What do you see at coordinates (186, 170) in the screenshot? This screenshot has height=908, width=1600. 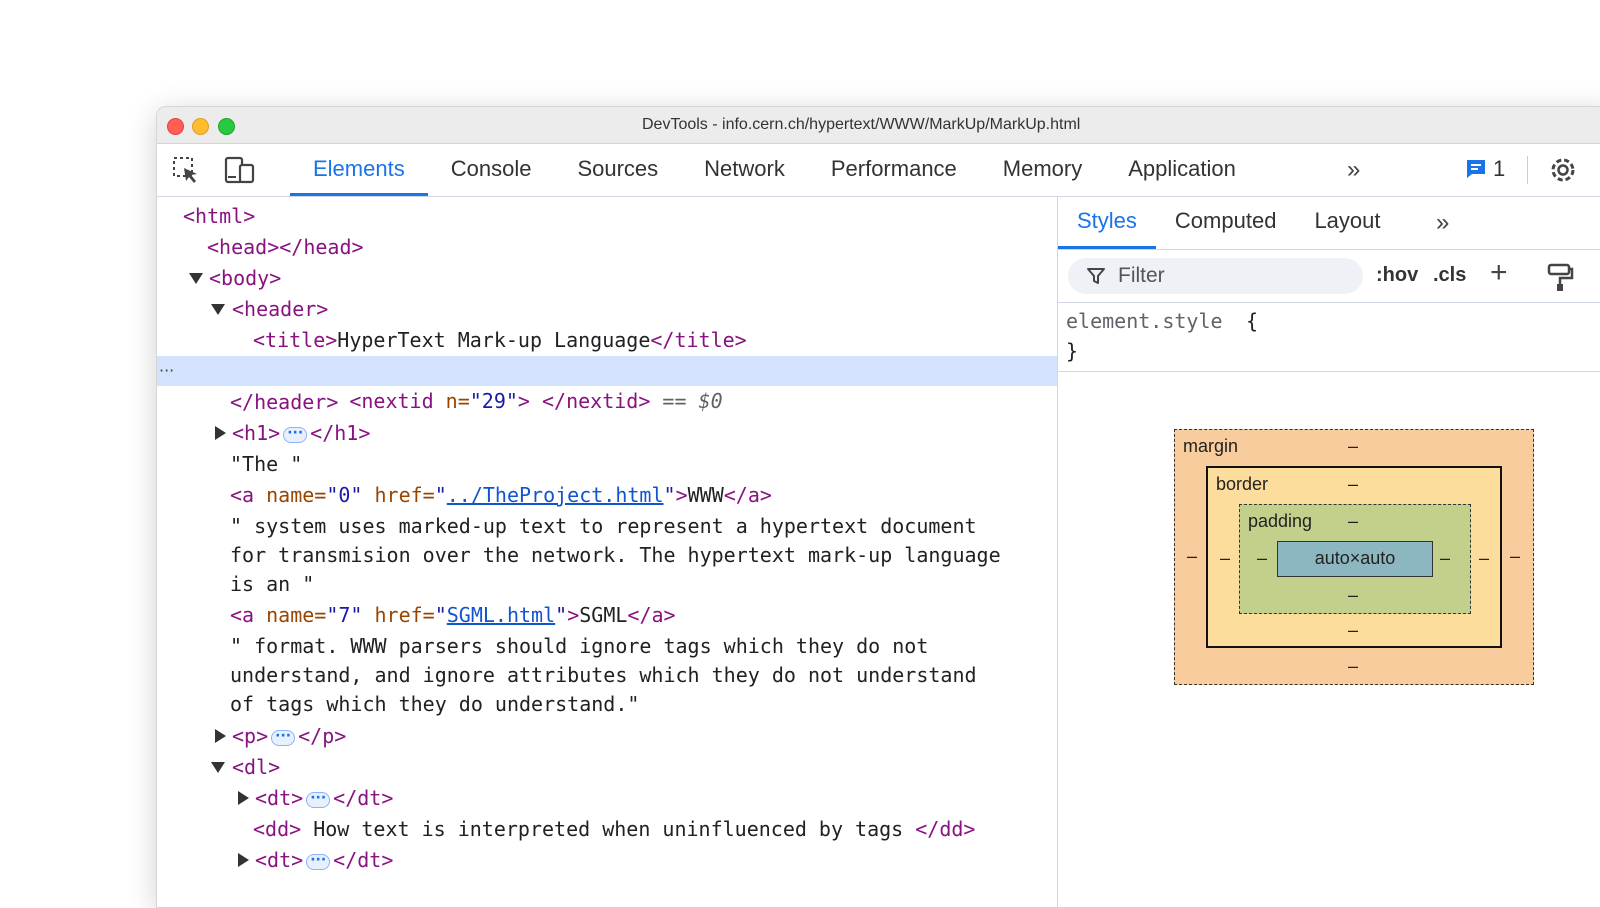 I see `inspect-element-icon` at bounding box center [186, 170].